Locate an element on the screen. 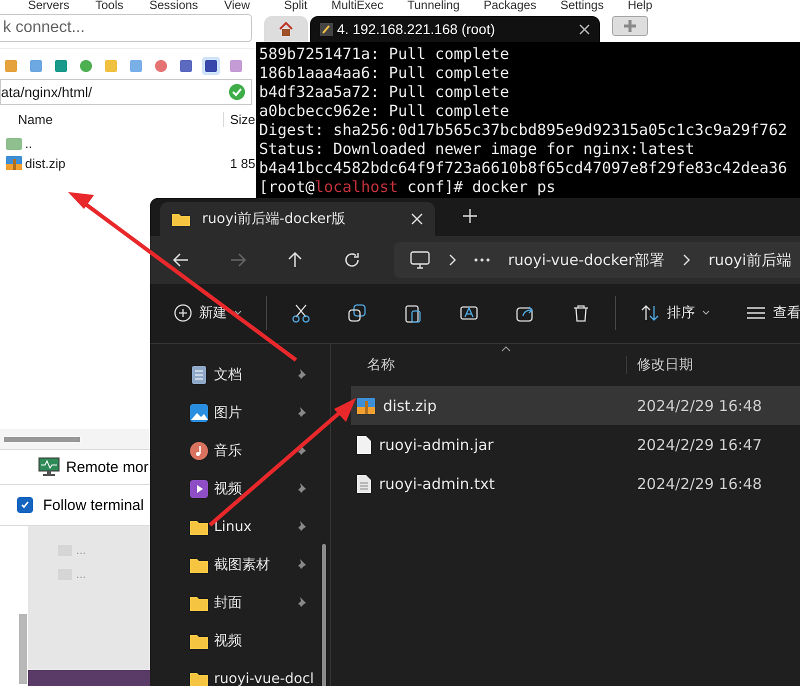  parent-folder-icon is located at coordinates (14, 143).